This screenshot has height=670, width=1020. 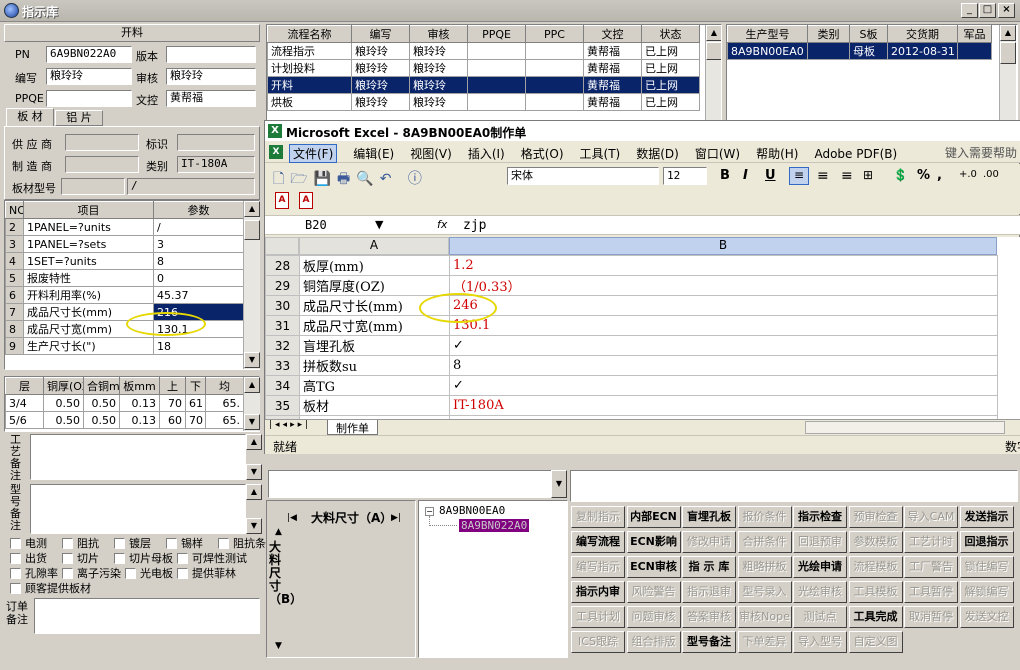 I want to click on flow-cell: 粮玲玲, so click(x=438, y=68).